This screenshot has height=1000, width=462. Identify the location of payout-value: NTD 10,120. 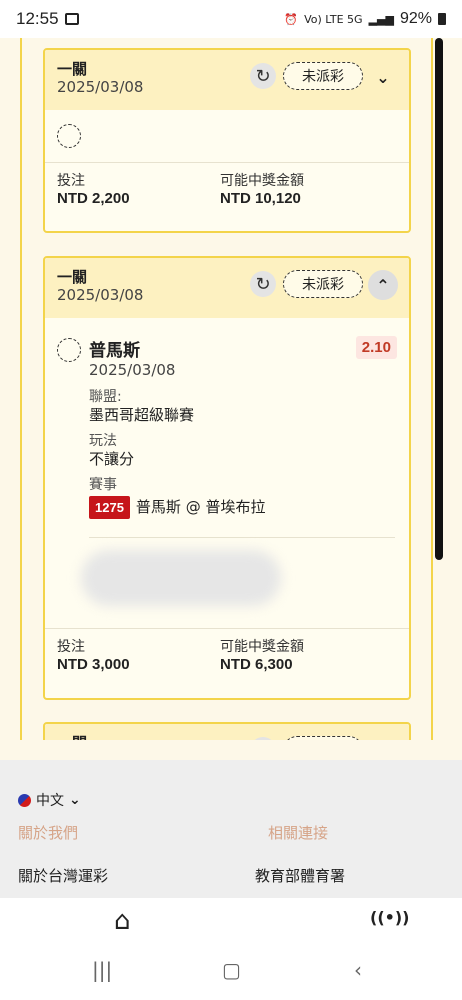
(260, 198).